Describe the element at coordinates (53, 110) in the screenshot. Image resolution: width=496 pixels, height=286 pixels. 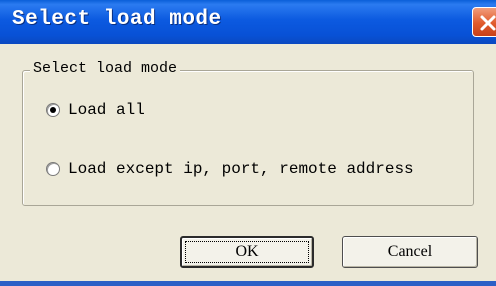
I see `radio-button-load-all` at that location.